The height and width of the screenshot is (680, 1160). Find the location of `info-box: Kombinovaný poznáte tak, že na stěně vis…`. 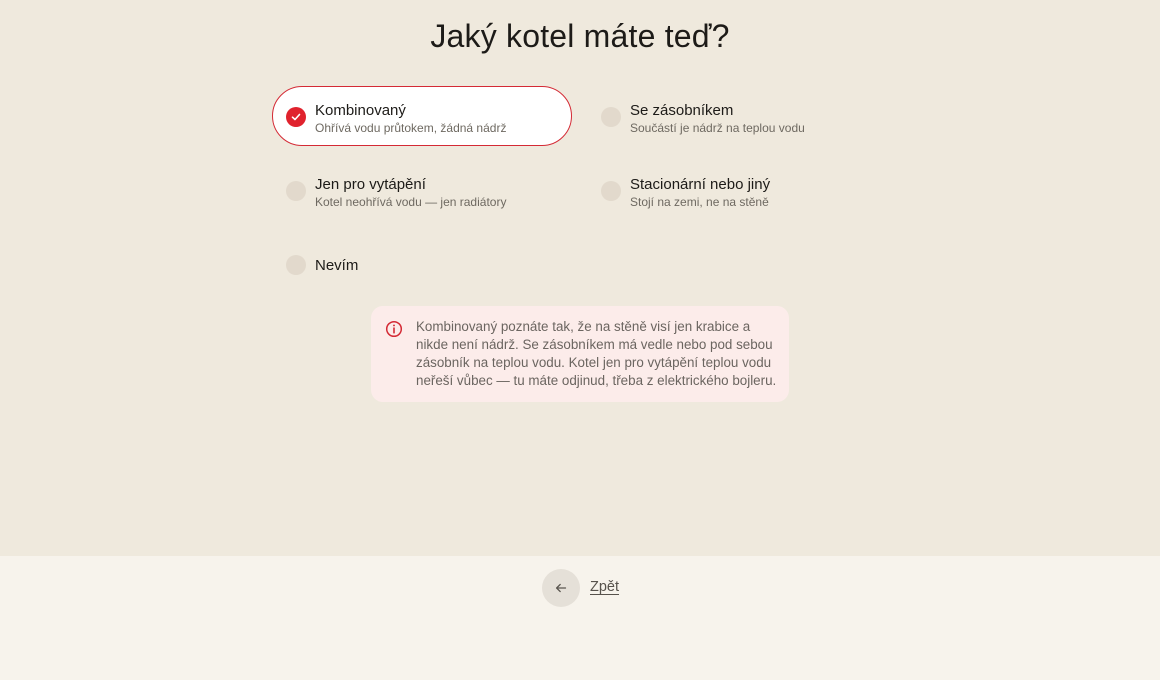

info-box: Kombinovaný poznáte tak, že na stěně vis… is located at coordinates (580, 354).